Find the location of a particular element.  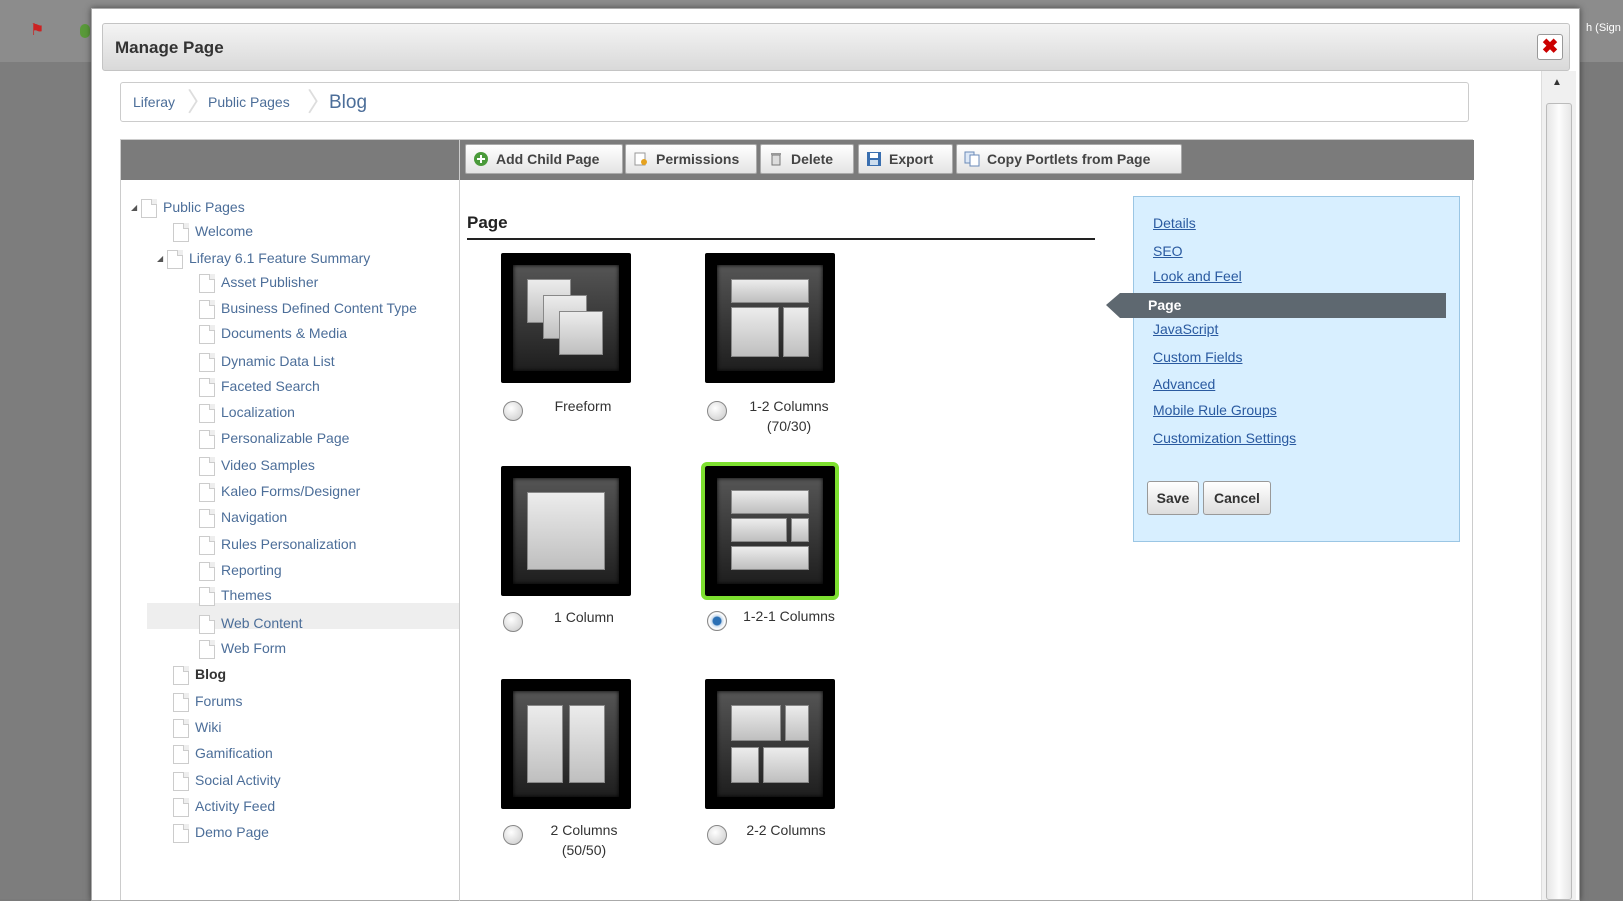

layout-thumb-freeform is located at coordinates (566, 318).